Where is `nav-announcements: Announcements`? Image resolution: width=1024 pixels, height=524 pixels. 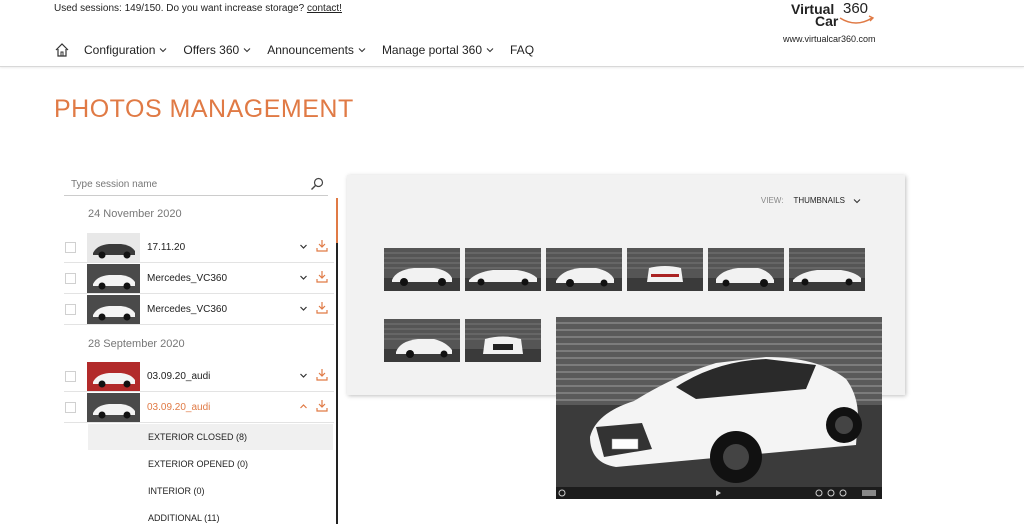 nav-announcements: Announcements is located at coordinates (316, 50).